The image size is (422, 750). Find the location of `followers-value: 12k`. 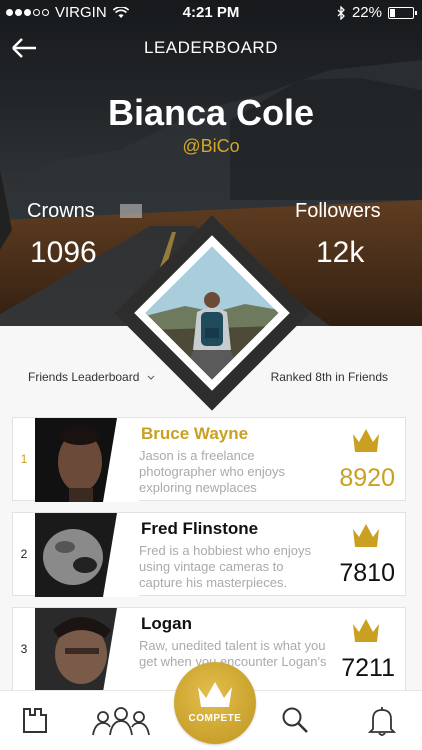

followers-value: 12k is located at coordinates (340, 252).